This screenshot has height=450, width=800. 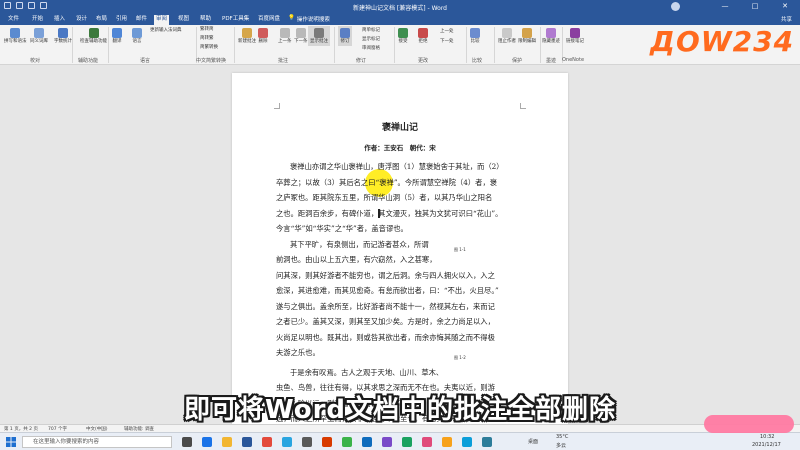 What do you see at coordinates (117, 41) in the screenshot?
I see `translate-label: 翻译` at bounding box center [117, 41].